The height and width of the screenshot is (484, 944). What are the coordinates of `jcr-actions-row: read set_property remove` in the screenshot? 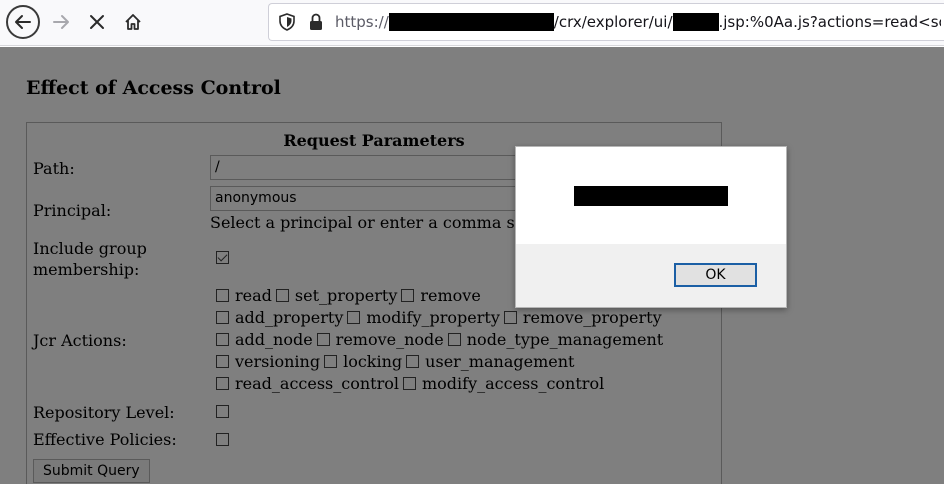 It's located at (350, 295).